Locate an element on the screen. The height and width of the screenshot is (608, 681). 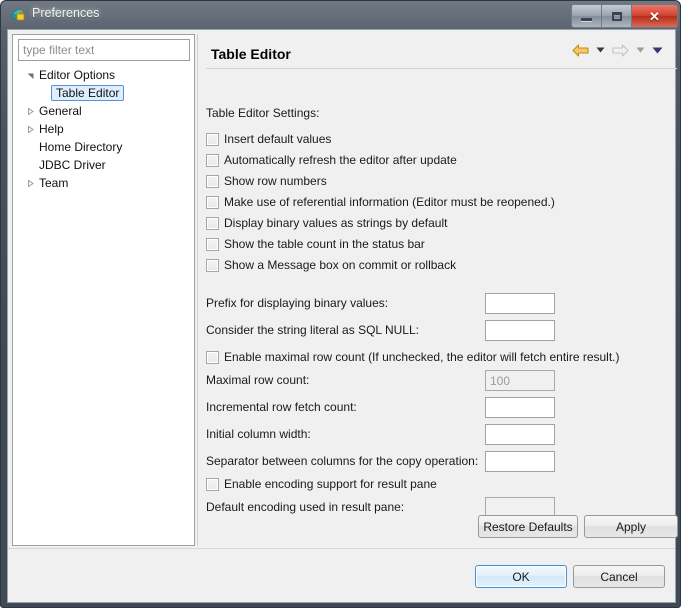
tree-item-label: Editor Options is located at coordinates (77, 74).